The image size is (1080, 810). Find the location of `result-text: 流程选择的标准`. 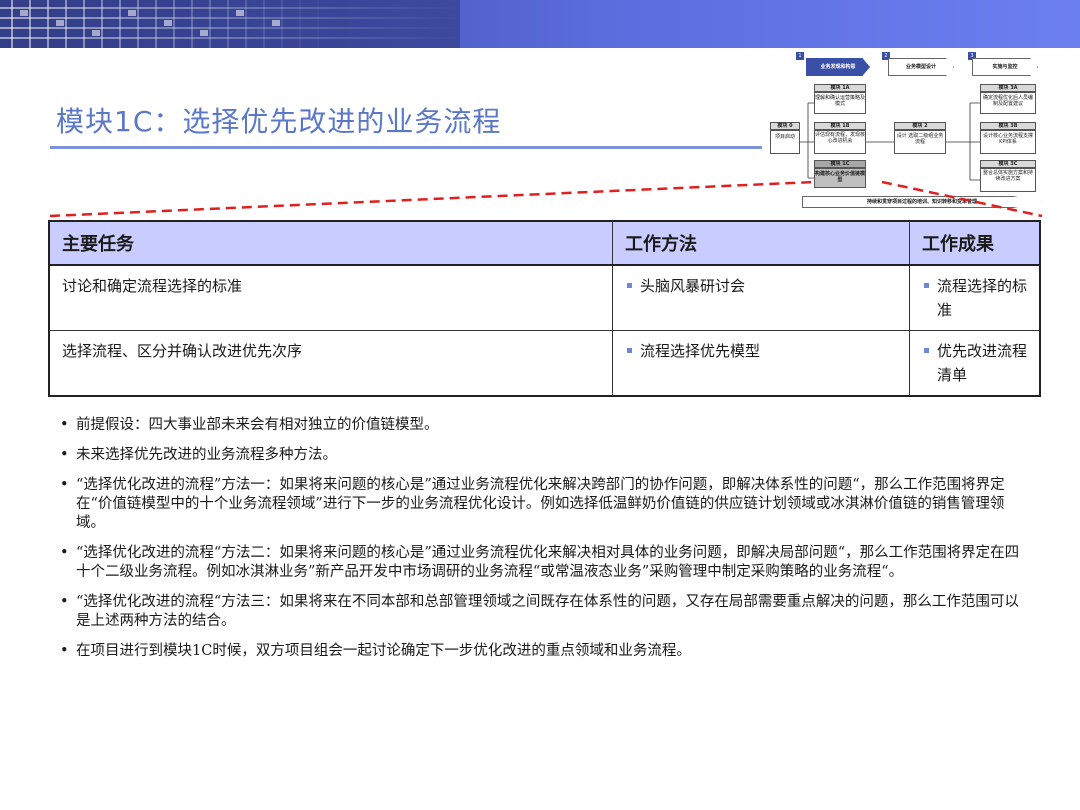

result-text: 流程选择的标准 is located at coordinates (982, 298).